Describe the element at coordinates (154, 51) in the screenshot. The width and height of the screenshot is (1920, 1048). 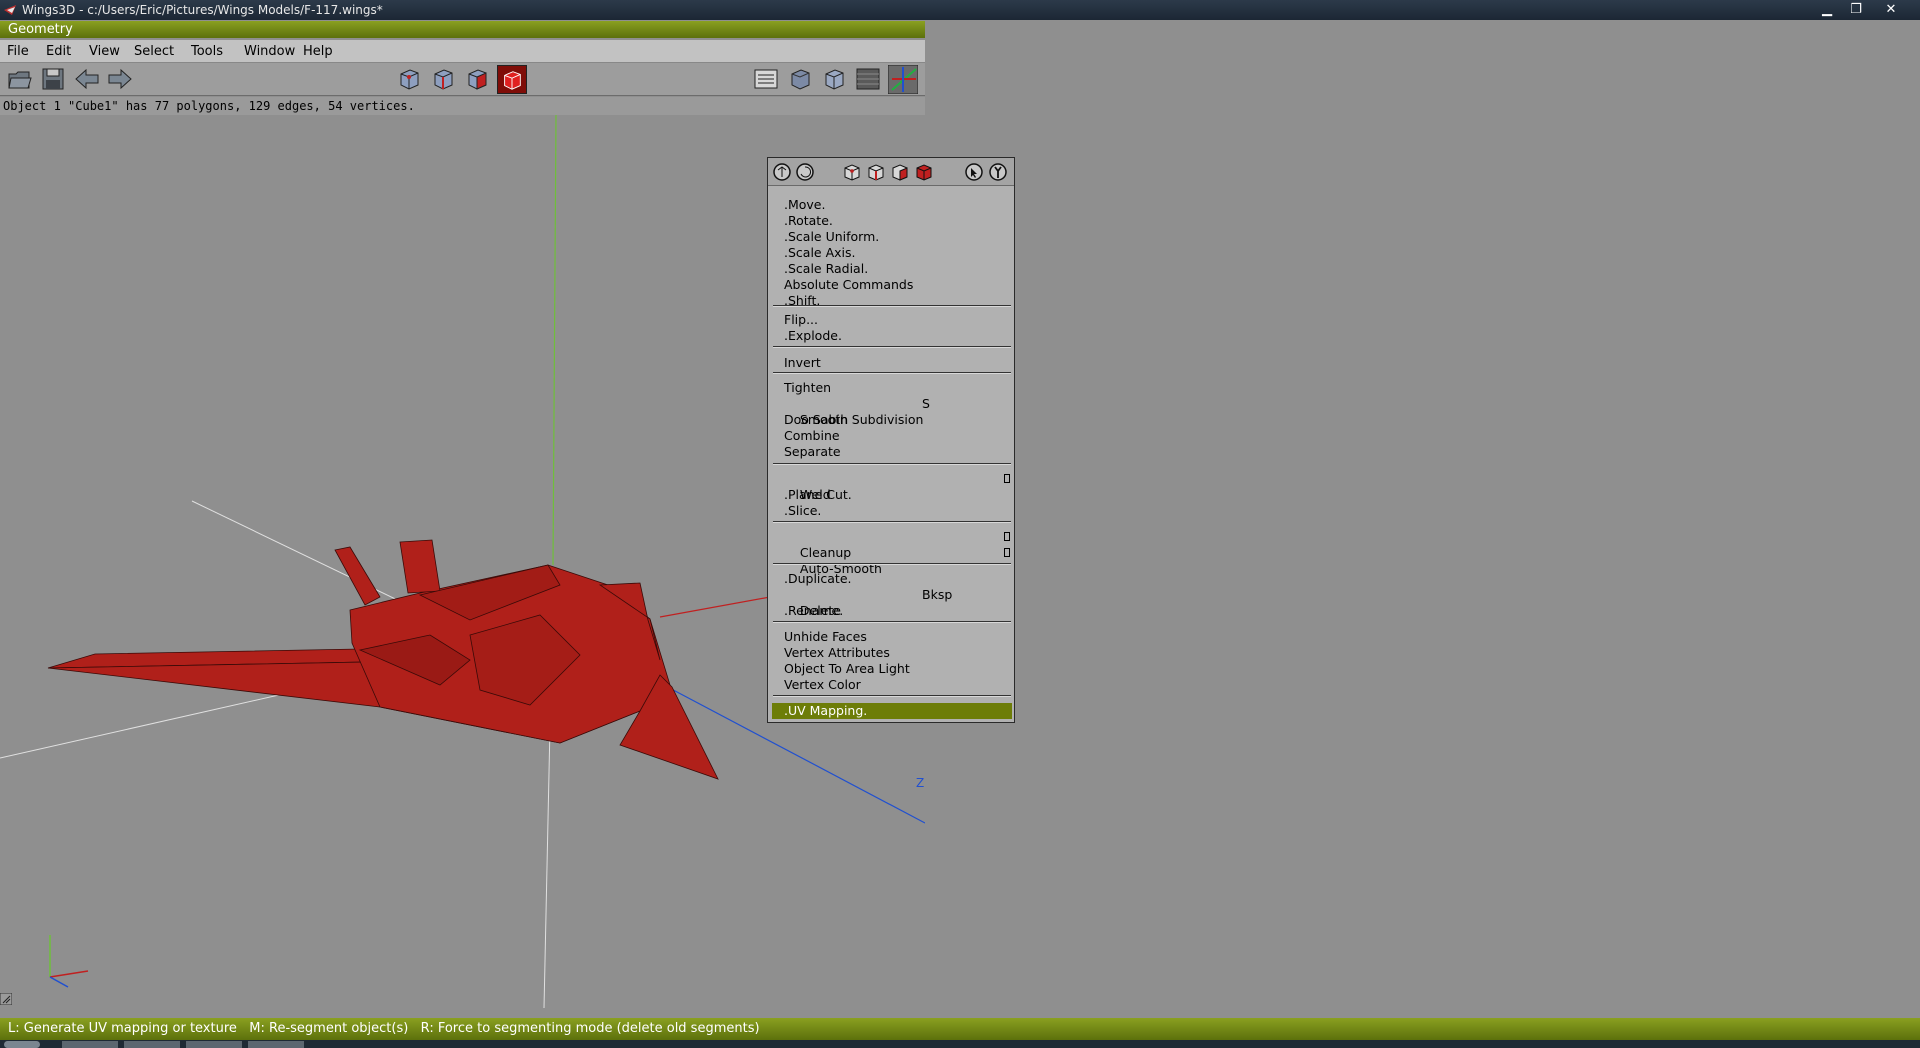
I see `menu-select: Select` at that location.